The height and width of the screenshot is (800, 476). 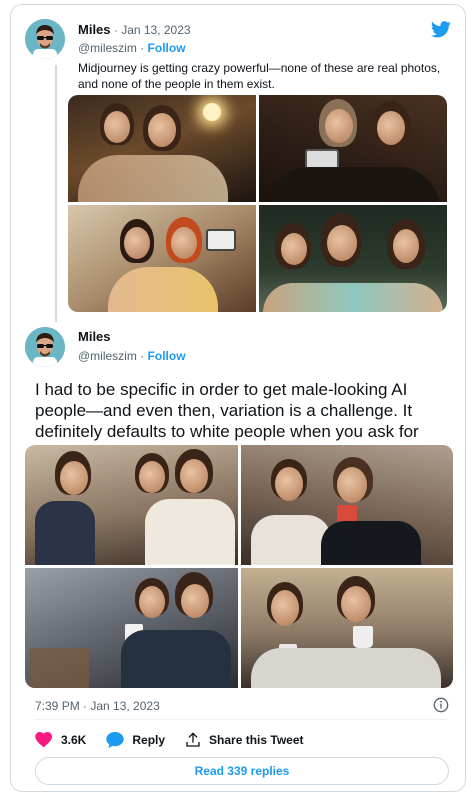 What do you see at coordinates (115, 740) in the screenshot?
I see `reply-bubble-icon` at bounding box center [115, 740].